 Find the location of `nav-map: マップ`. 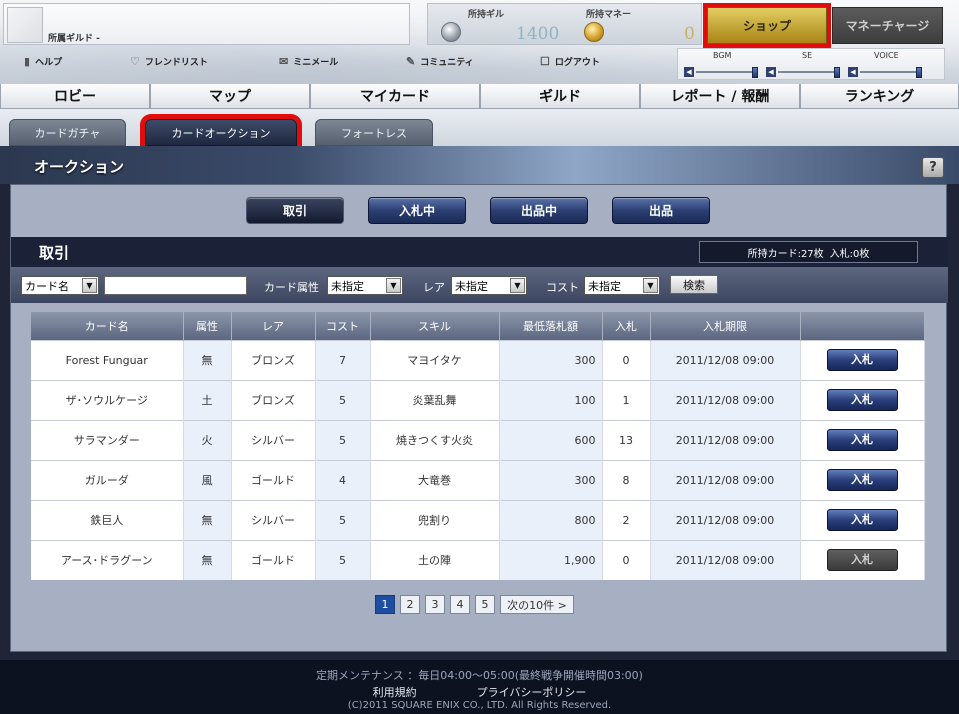

nav-map: マップ is located at coordinates (230, 96).